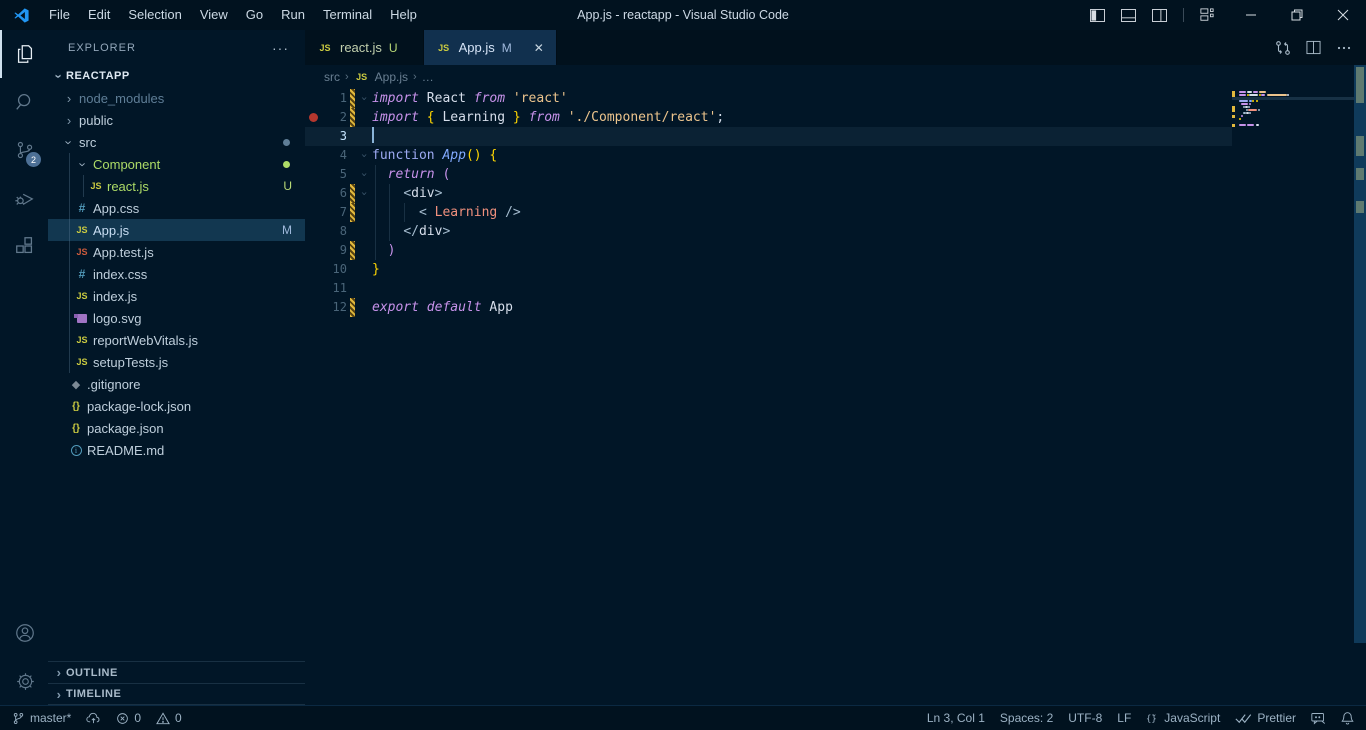 The width and height of the screenshot is (1366, 730). I want to click on error-count: 0, so click(128, 718).